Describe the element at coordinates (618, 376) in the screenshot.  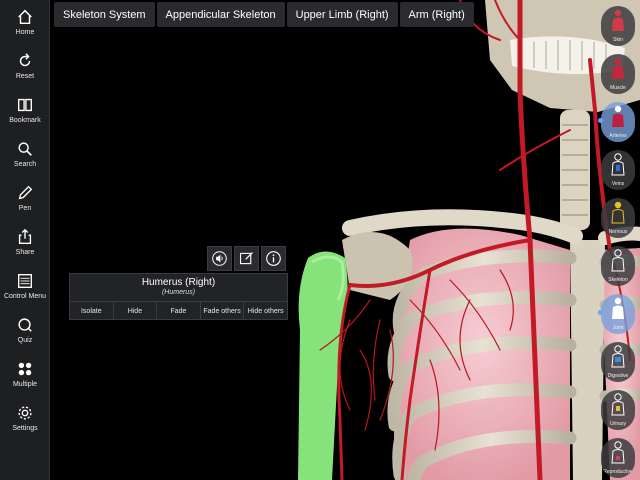
I see `layer-digestive-label: Digestive` at that location.